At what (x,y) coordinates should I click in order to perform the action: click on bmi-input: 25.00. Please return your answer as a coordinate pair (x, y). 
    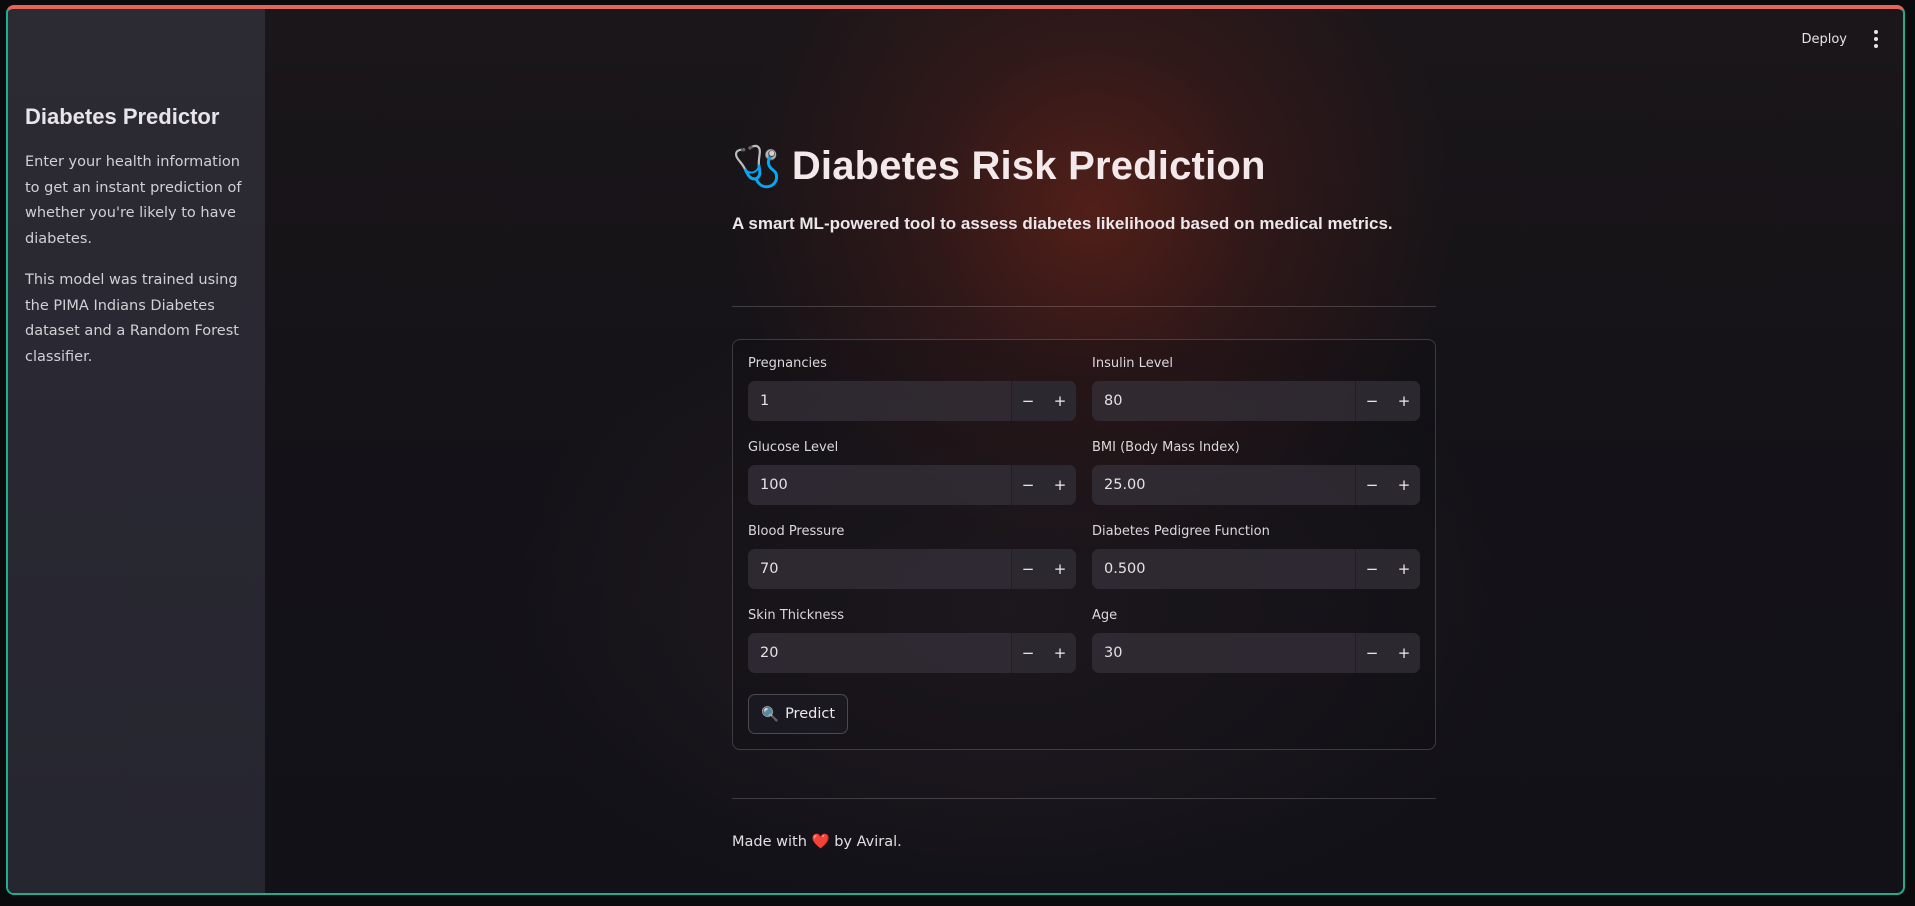
    Looking at the image, I should click on (1223, 485).